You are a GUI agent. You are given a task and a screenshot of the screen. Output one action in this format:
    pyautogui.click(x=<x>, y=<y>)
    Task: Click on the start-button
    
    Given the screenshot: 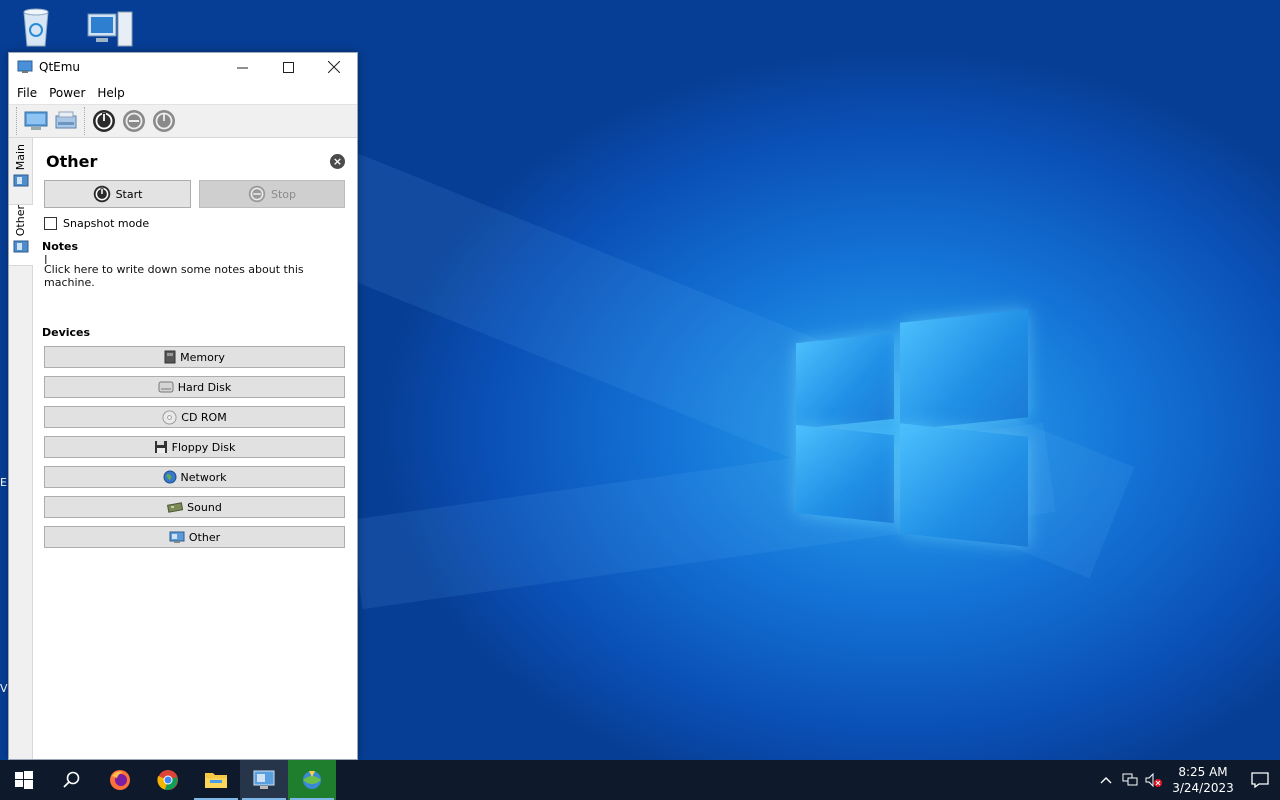 What is the action you would take?
    pyautogui.click(x=24, y=780)
    